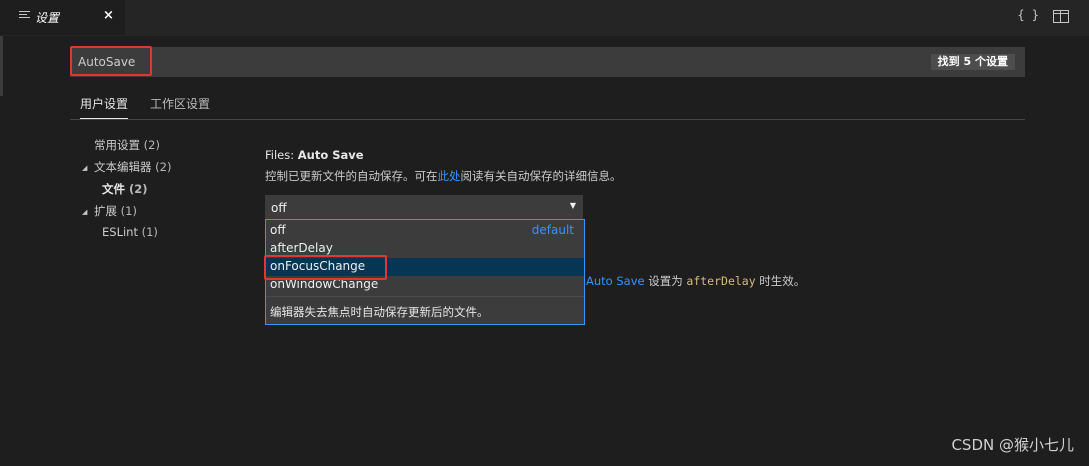 The image size is (1089, 466). I want to click on settings-file-icon, so click(24, 16).